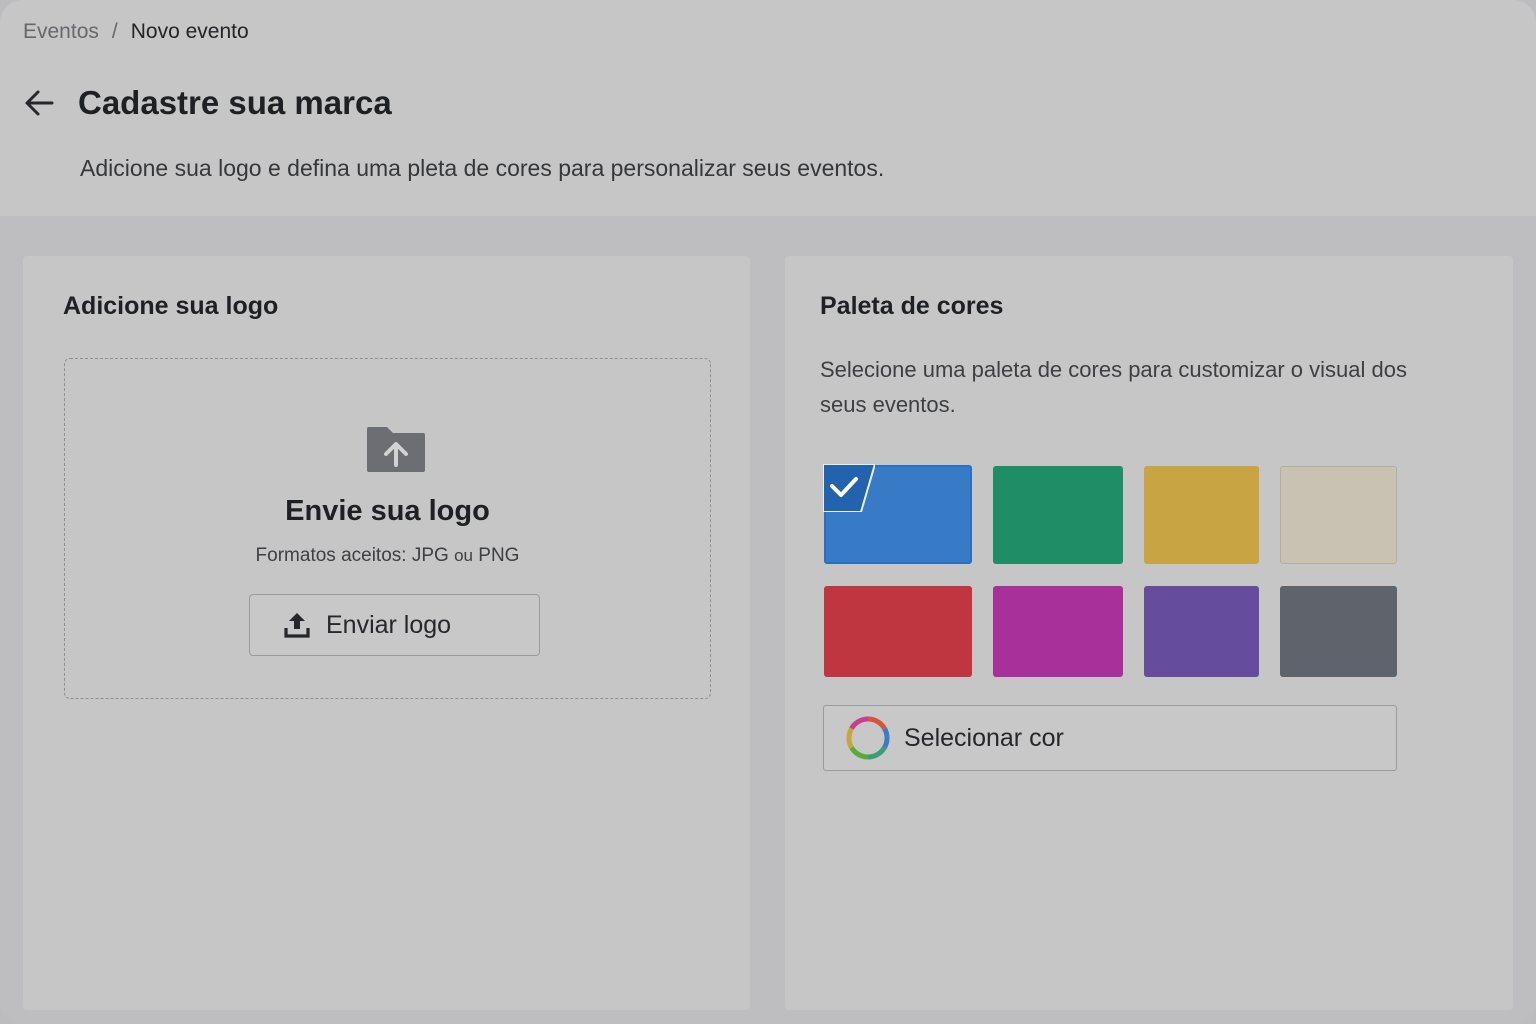 This screenshot has height=1024, width=1536. I want to click on formats-suffix: PNG, so click(499, 555).